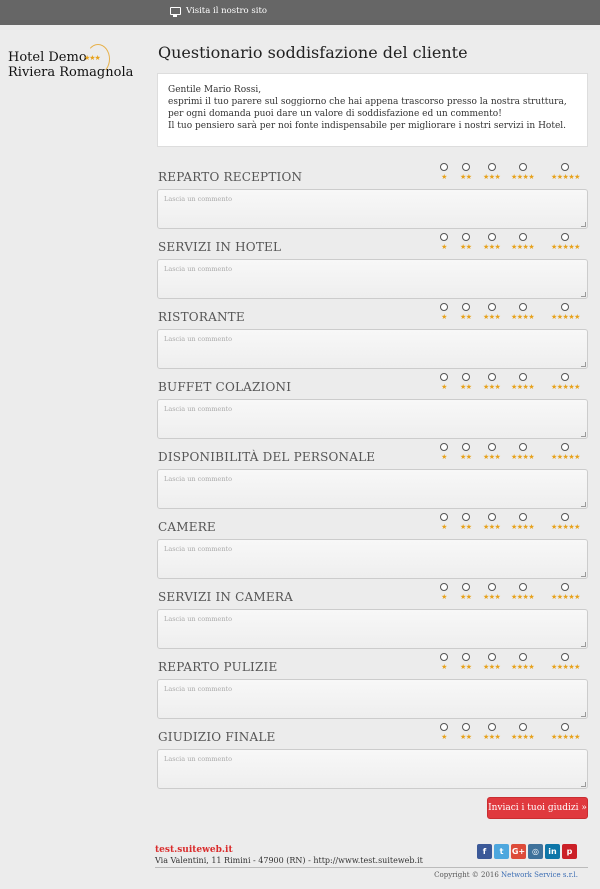 The image size is (600, 889). What do you see at coordinates (535, 851) in the screenshot?
I see `instagram-icon: ◎` at bounding box center [535, 851].